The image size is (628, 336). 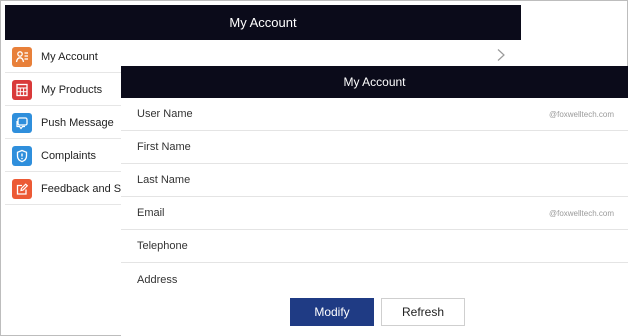 What do you see at coordinates (164, 180) in the screenshot?
I see `field-label: Last Name` at bounding box center [164, 180].